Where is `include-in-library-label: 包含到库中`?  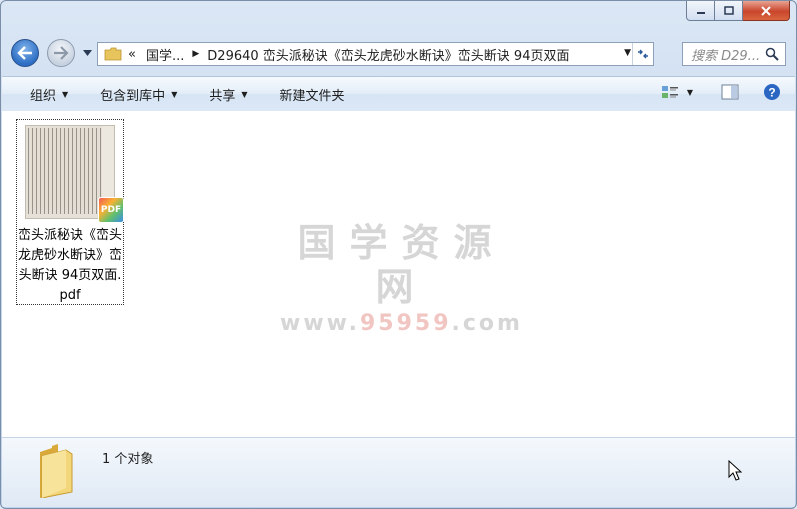
include-in-library-label: 包含到库中 is located at coordinates (133, 96).